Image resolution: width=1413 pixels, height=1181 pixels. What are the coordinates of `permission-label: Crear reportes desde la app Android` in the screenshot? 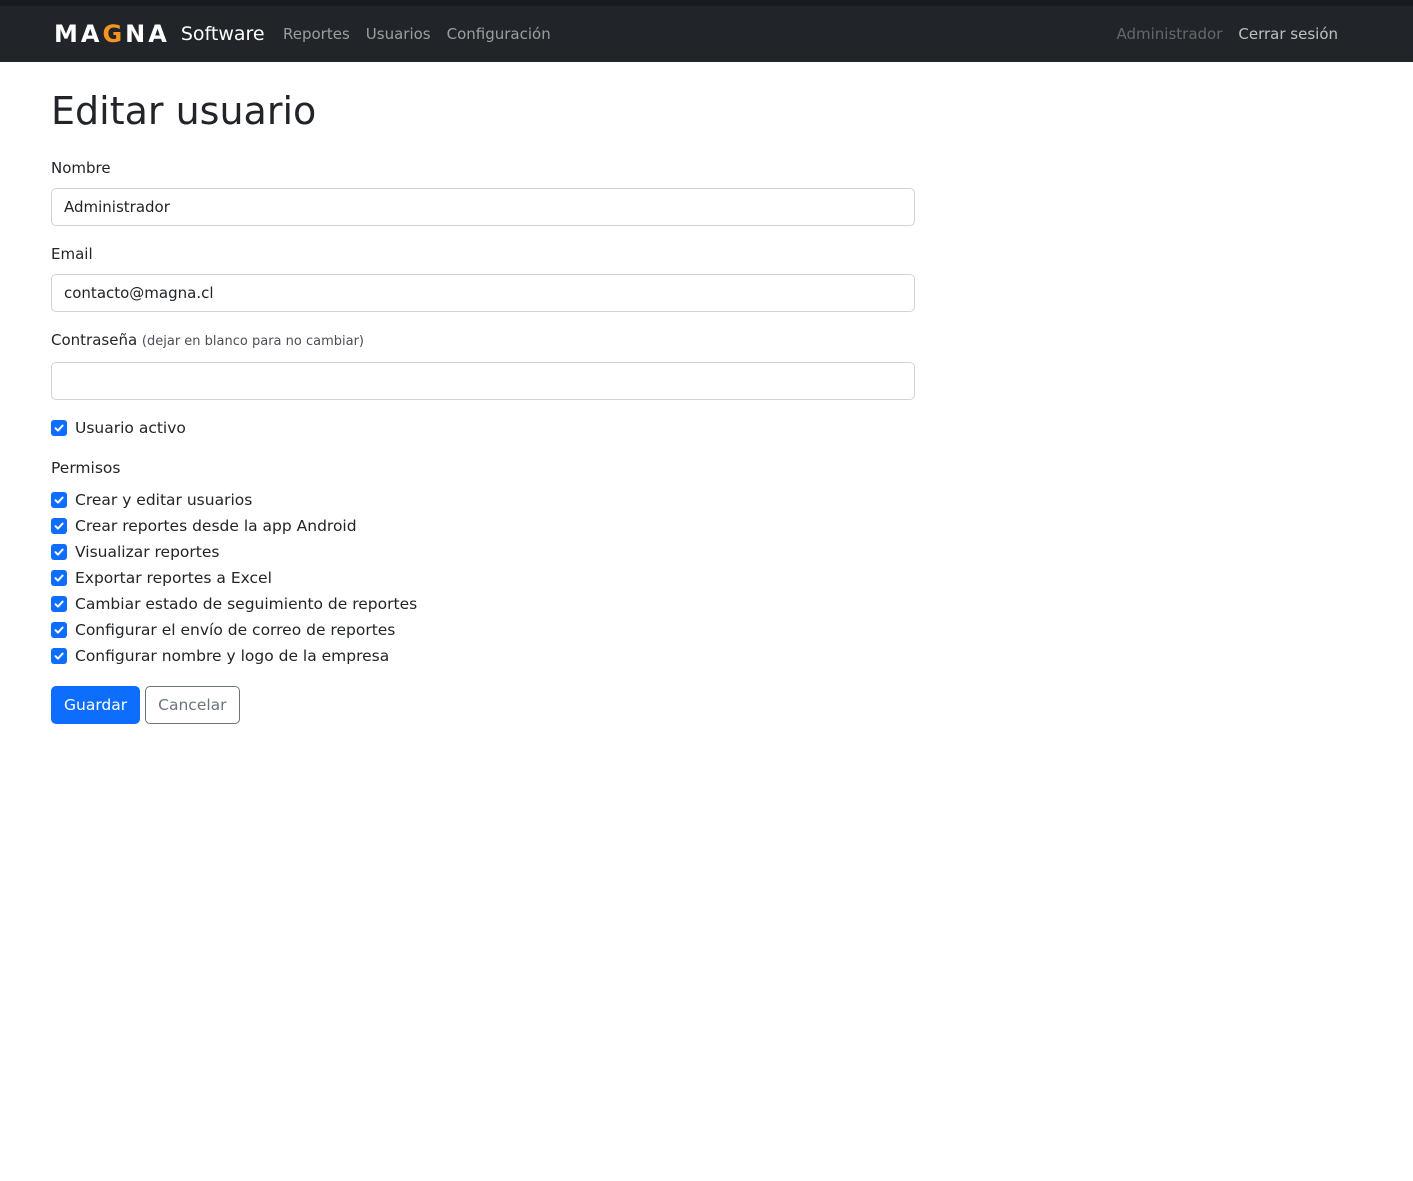 It's located at (216, 526).